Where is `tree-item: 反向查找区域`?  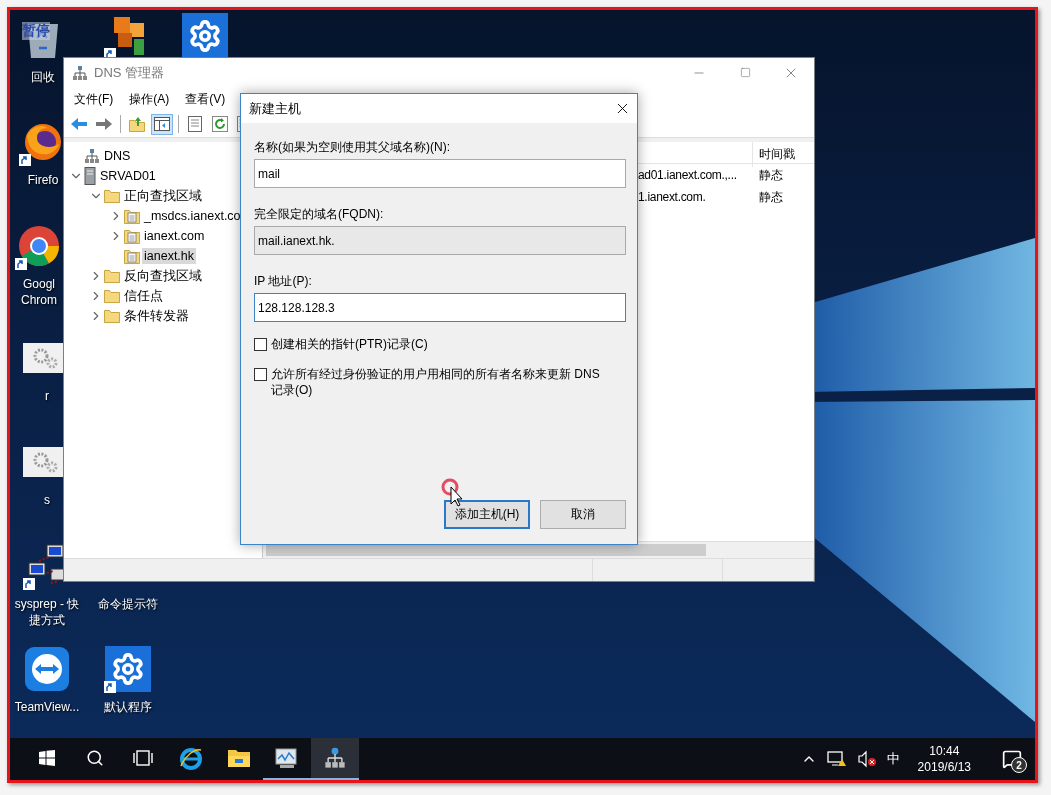
tree-item: 反向查找区域 is located at coordinates (163, 276).